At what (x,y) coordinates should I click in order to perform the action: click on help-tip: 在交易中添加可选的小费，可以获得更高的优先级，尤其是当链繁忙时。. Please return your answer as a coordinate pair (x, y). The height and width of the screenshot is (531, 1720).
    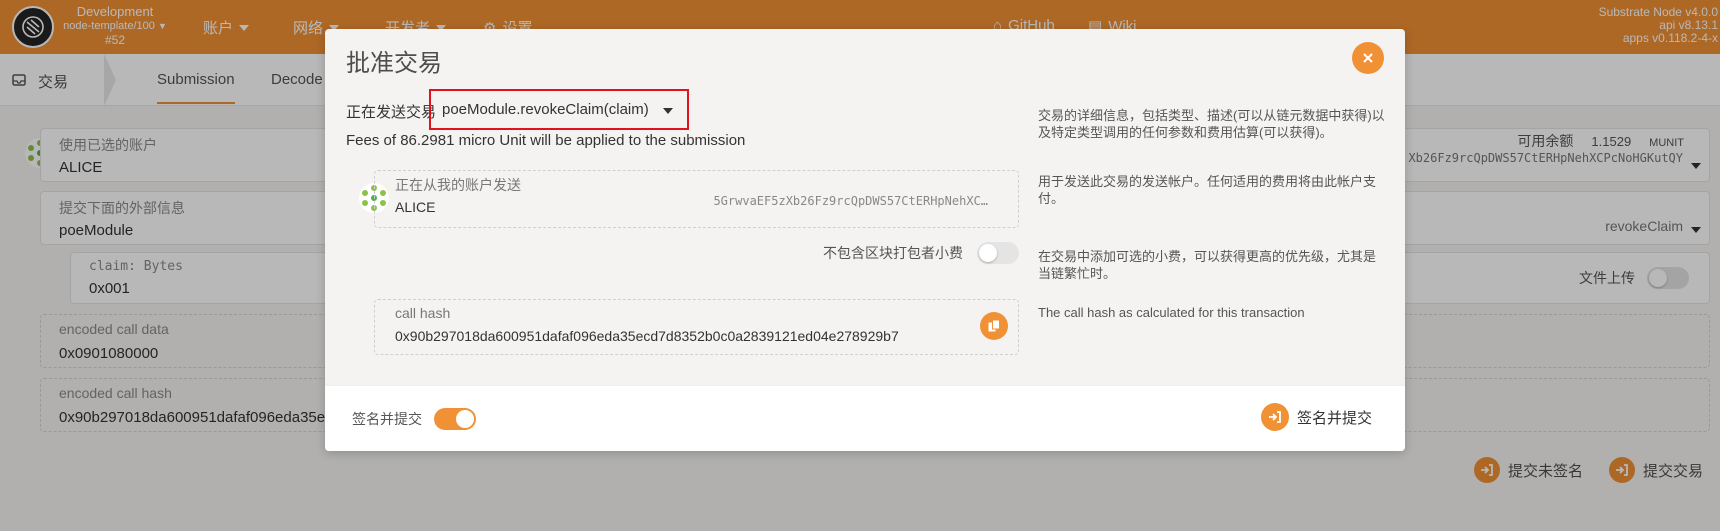
    Looking at the image, I should click on (1207, 265).